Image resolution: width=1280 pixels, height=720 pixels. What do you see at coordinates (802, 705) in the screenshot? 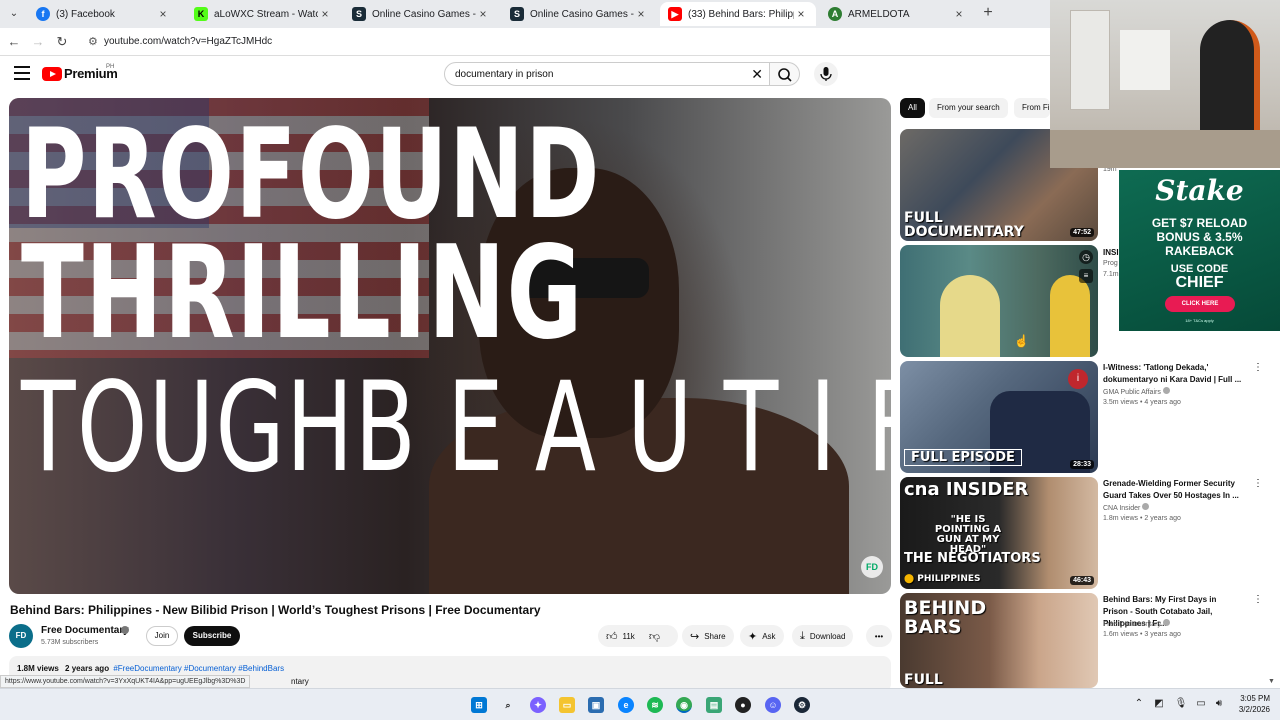
I see `steam-icon: ⚙` at bounding box center [802, 705].